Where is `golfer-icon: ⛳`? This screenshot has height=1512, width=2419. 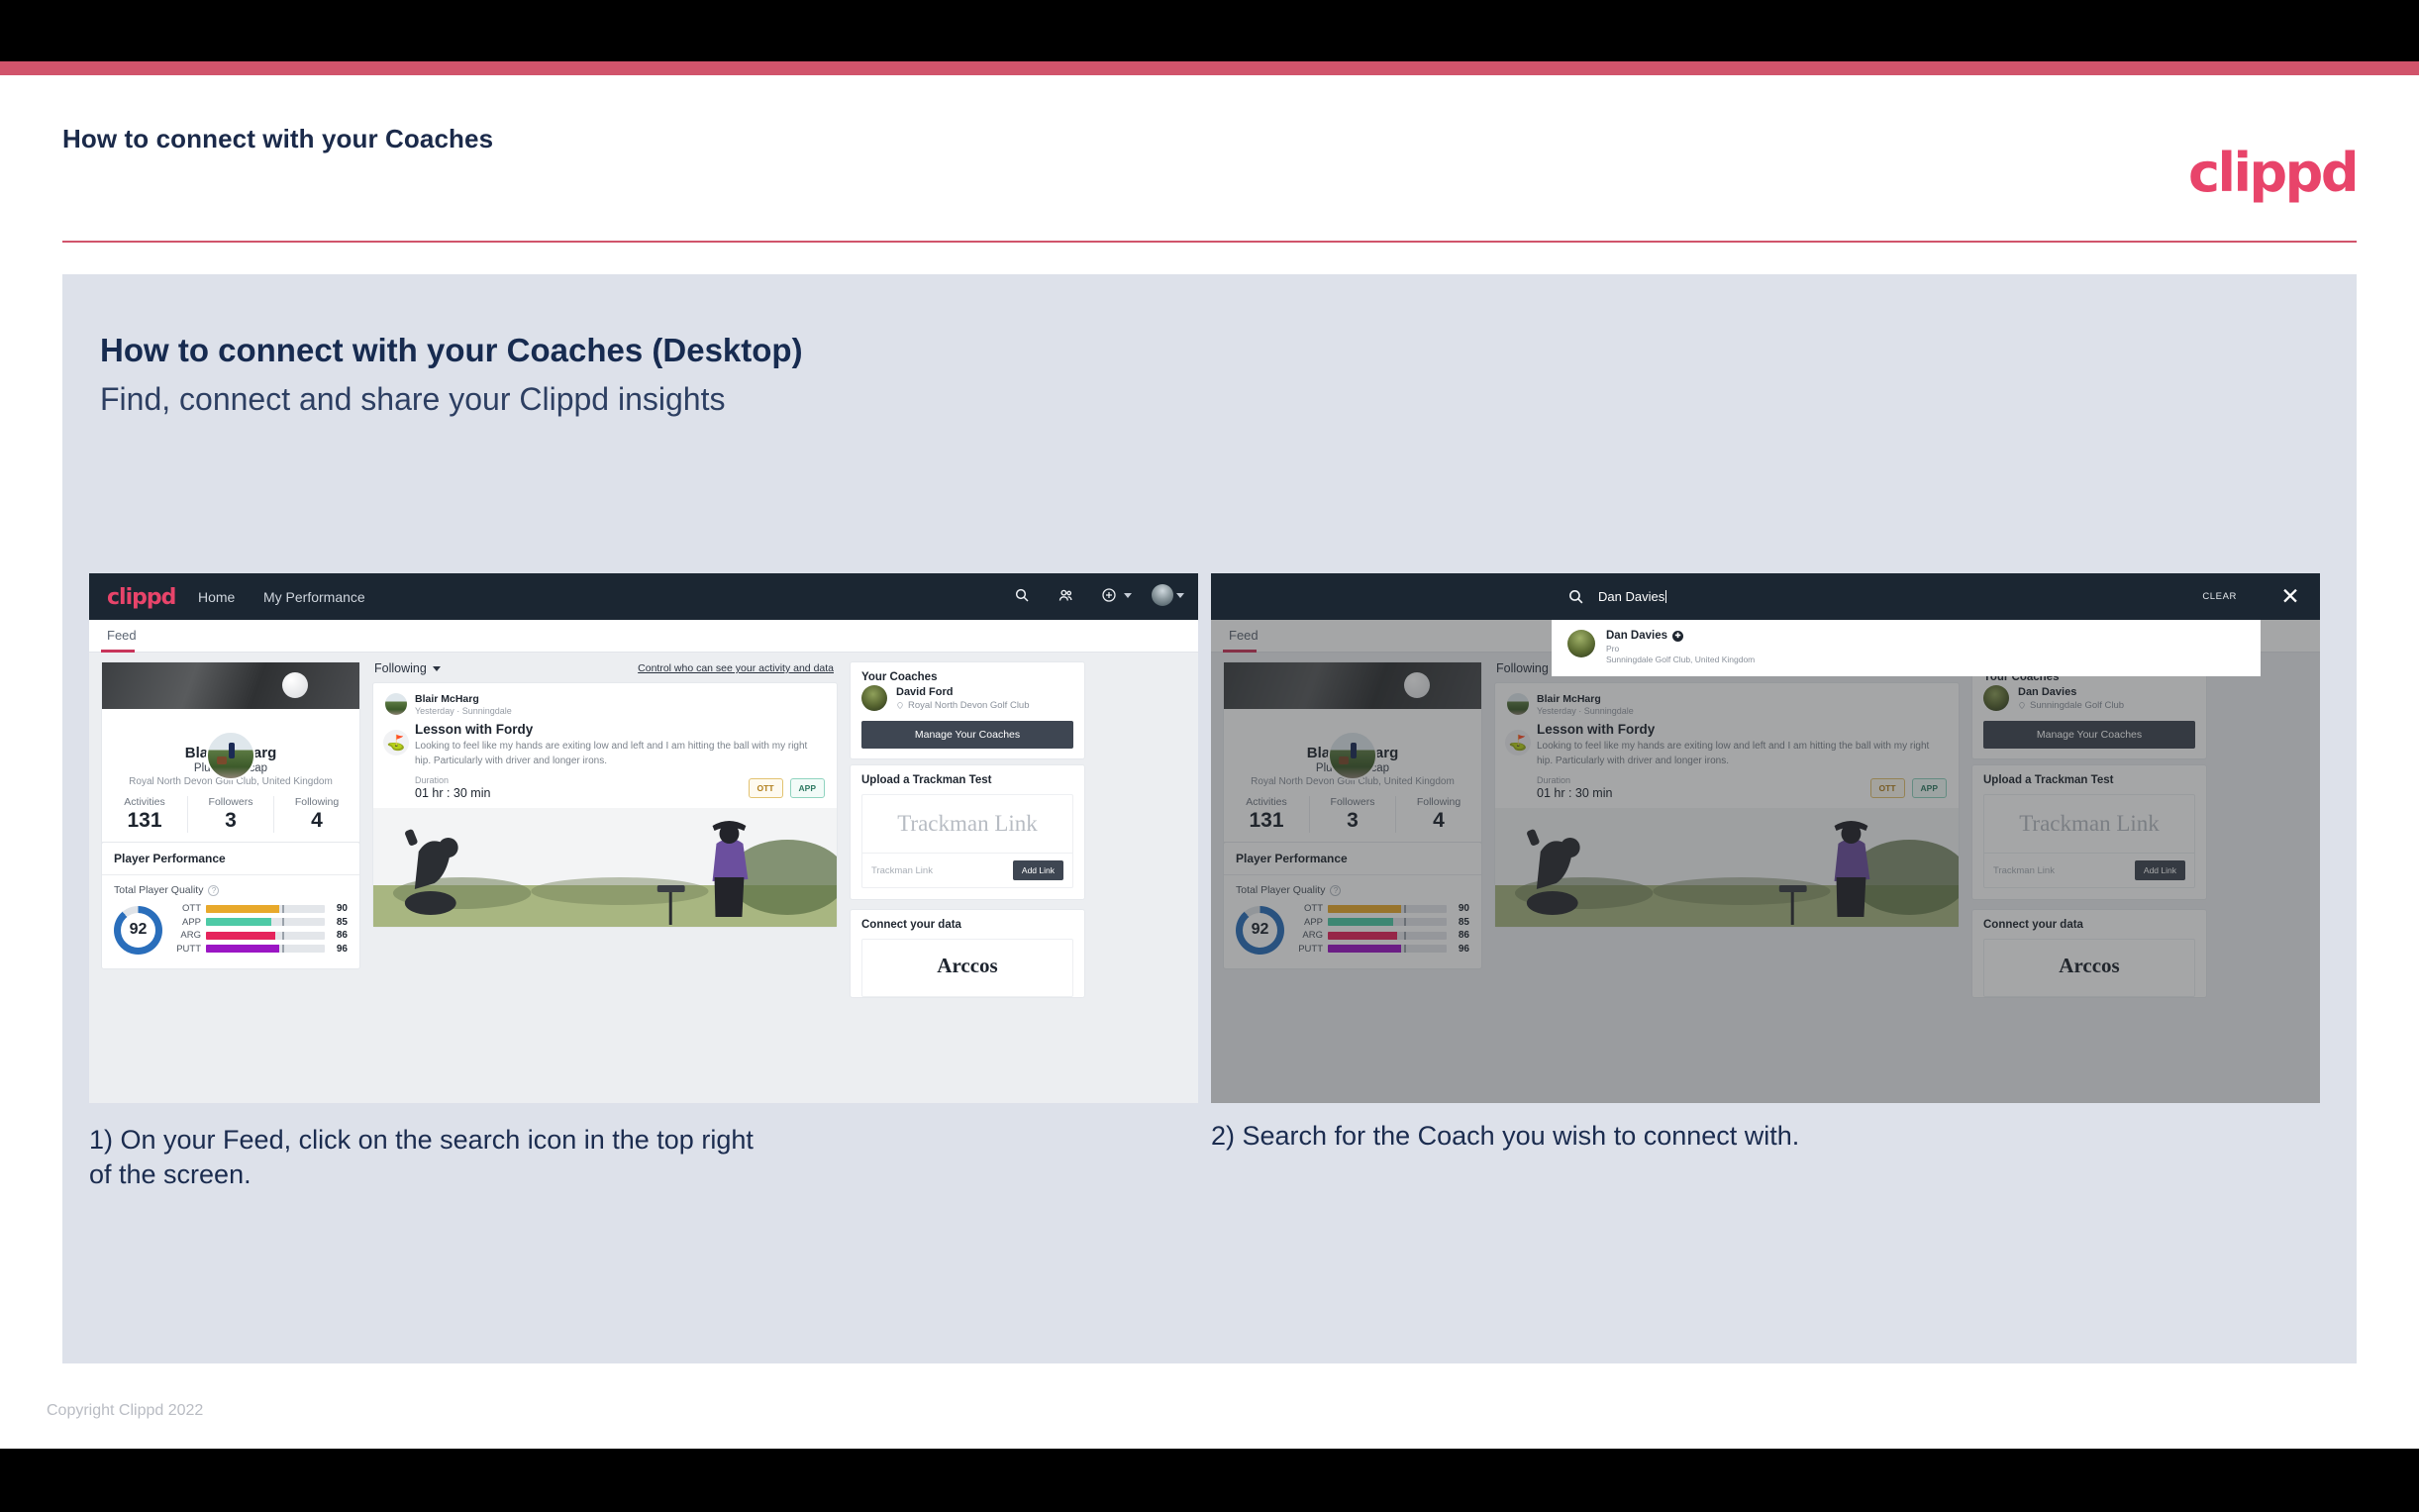
golfer-icon: ⛳ is located at coordinates (396, 743).